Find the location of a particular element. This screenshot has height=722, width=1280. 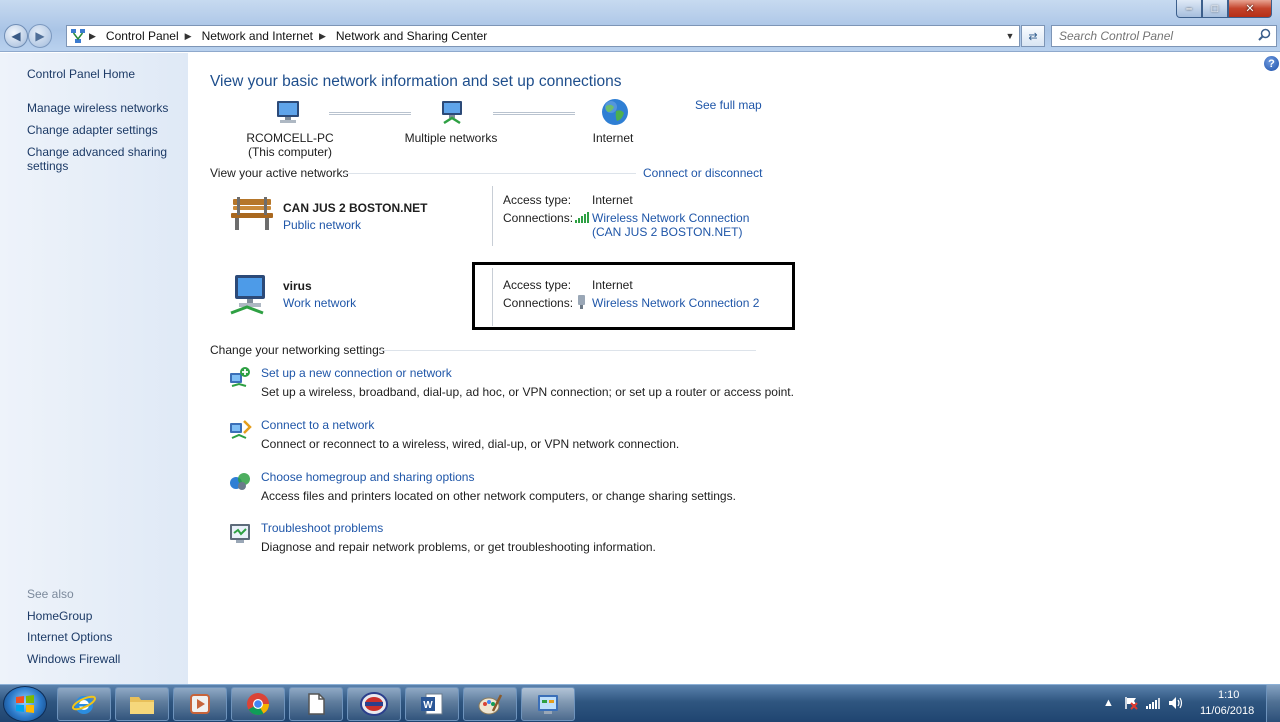

active-networks-heading: View your active networks is located at coordinates (279, 173).